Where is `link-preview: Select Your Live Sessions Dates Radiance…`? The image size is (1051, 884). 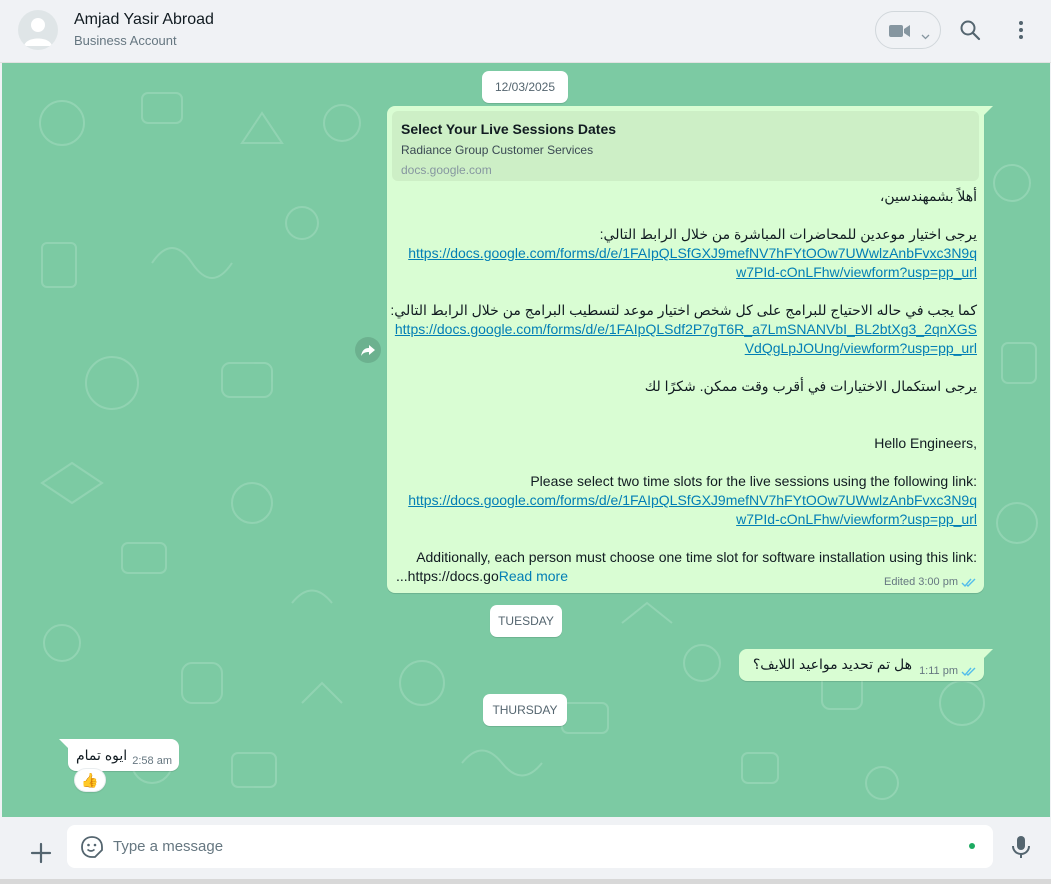
link-preview: Select Your Live Sessions Dates Radiance… is located at coordinates (685, 146).